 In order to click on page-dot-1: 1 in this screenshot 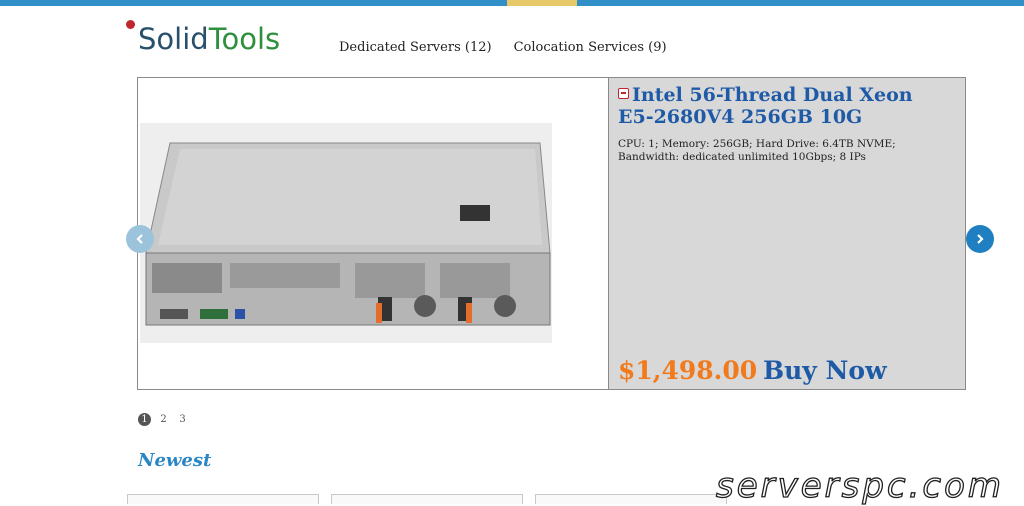, I will do `click(144, 419)`.